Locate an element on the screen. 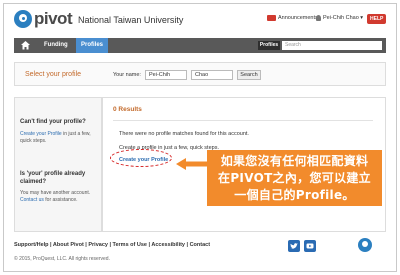  announcements-link: Announcements is located at coordinates (292, 18).